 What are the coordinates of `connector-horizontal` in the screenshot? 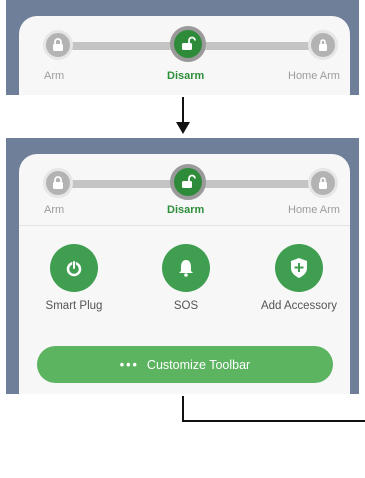 It's located at (273, 421).